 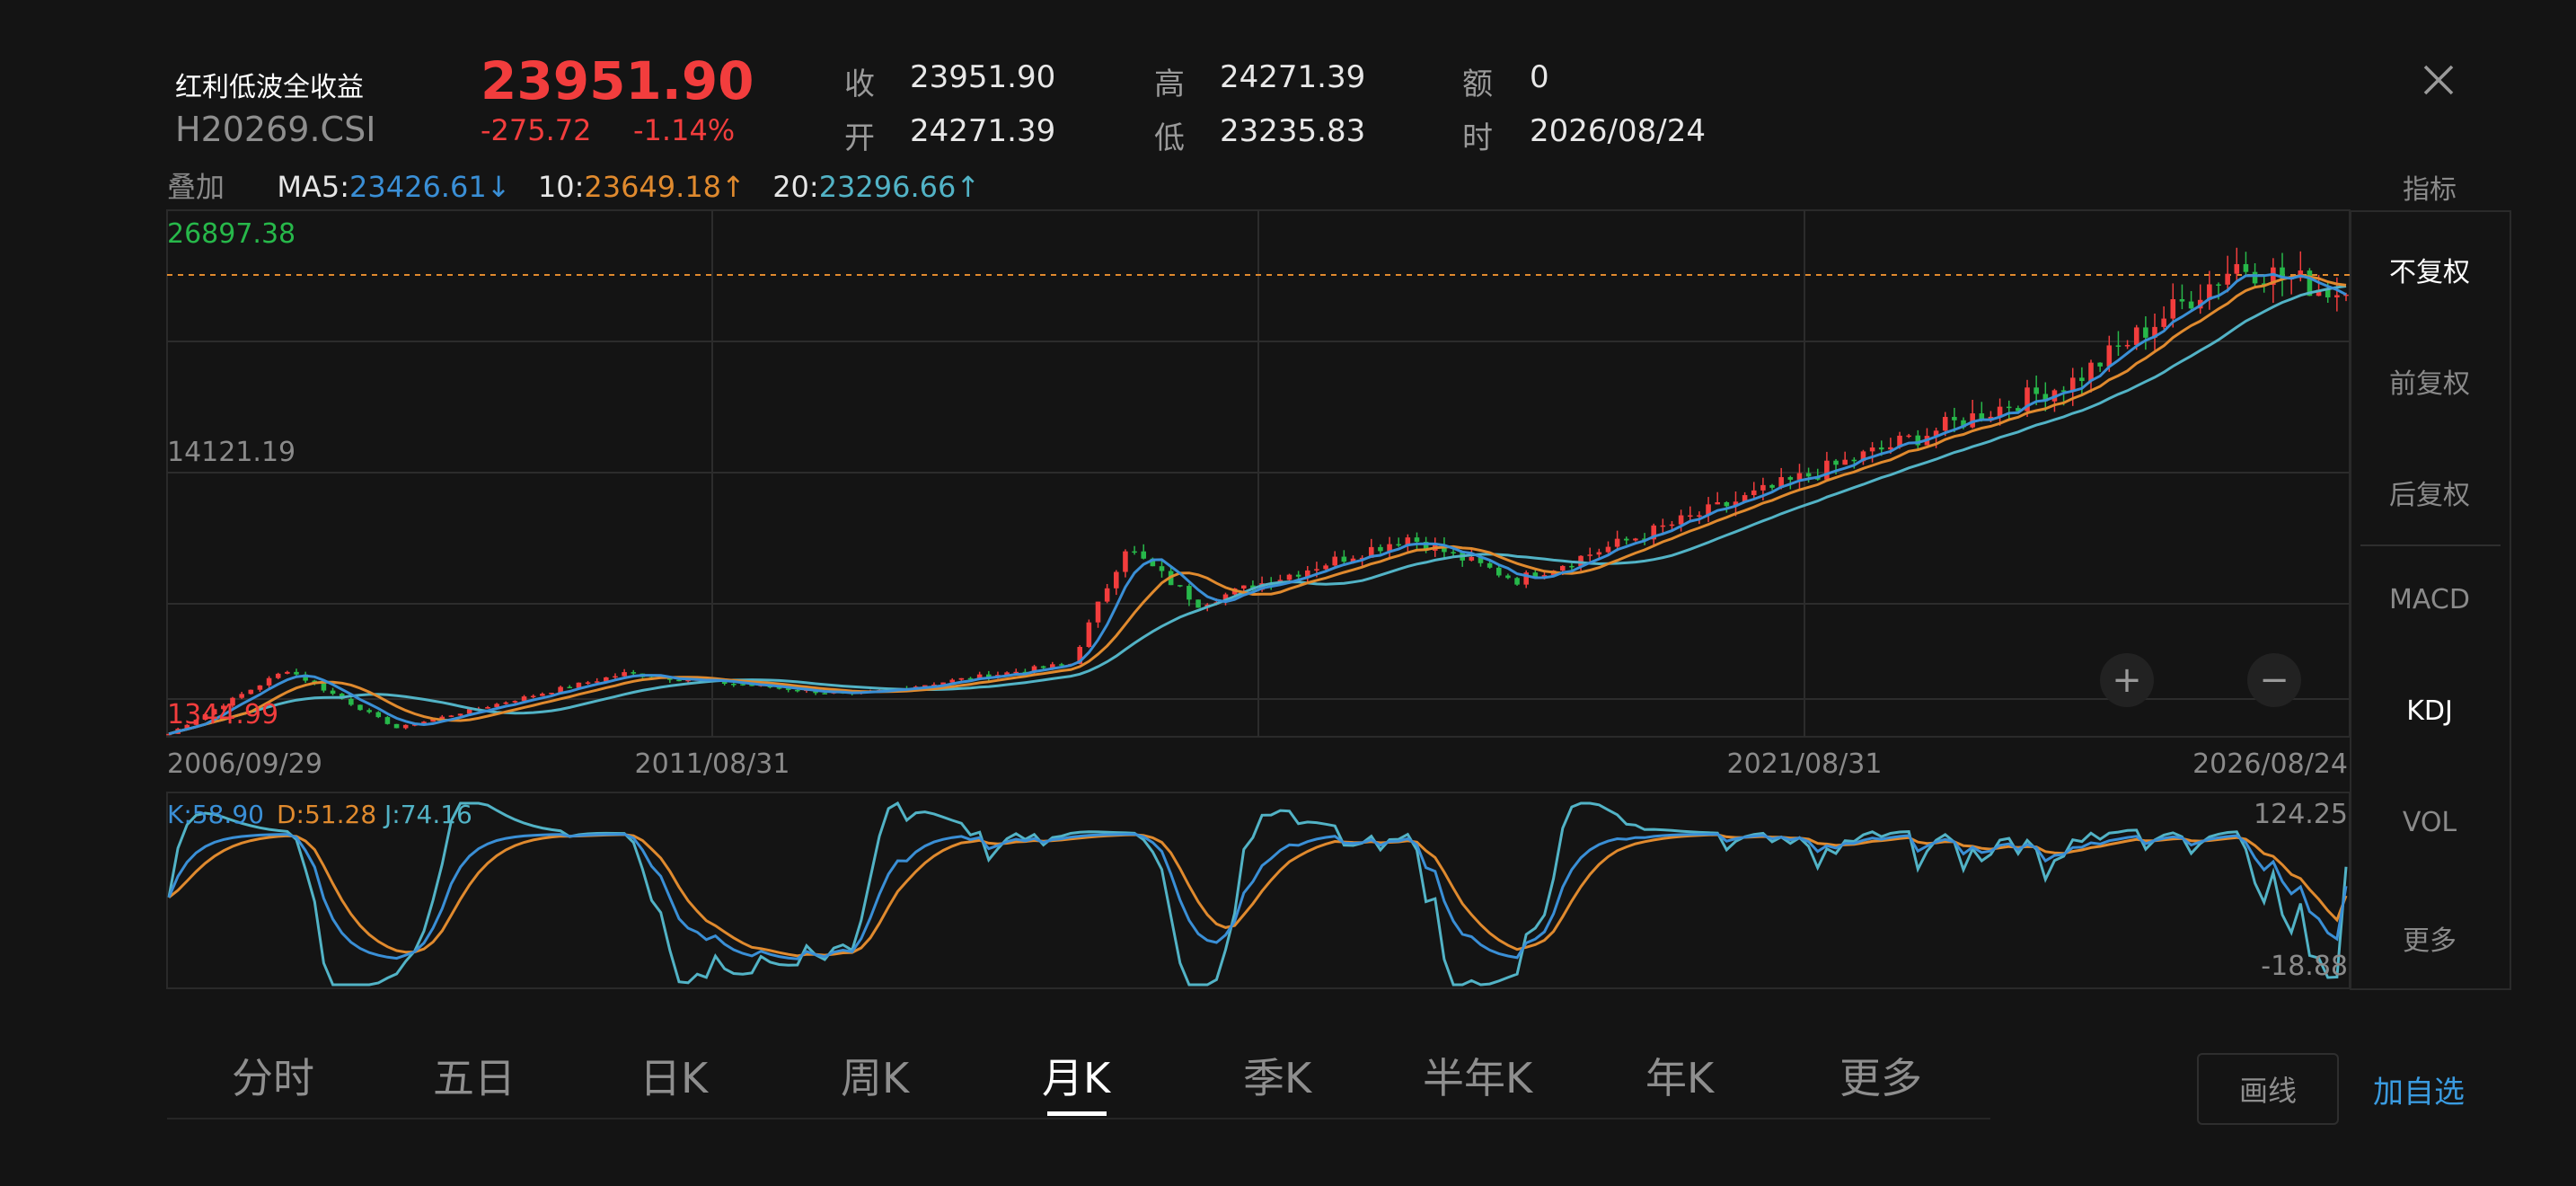 I want to click on x-tick-label: 2011/08/31, so click(x=712, y=764).